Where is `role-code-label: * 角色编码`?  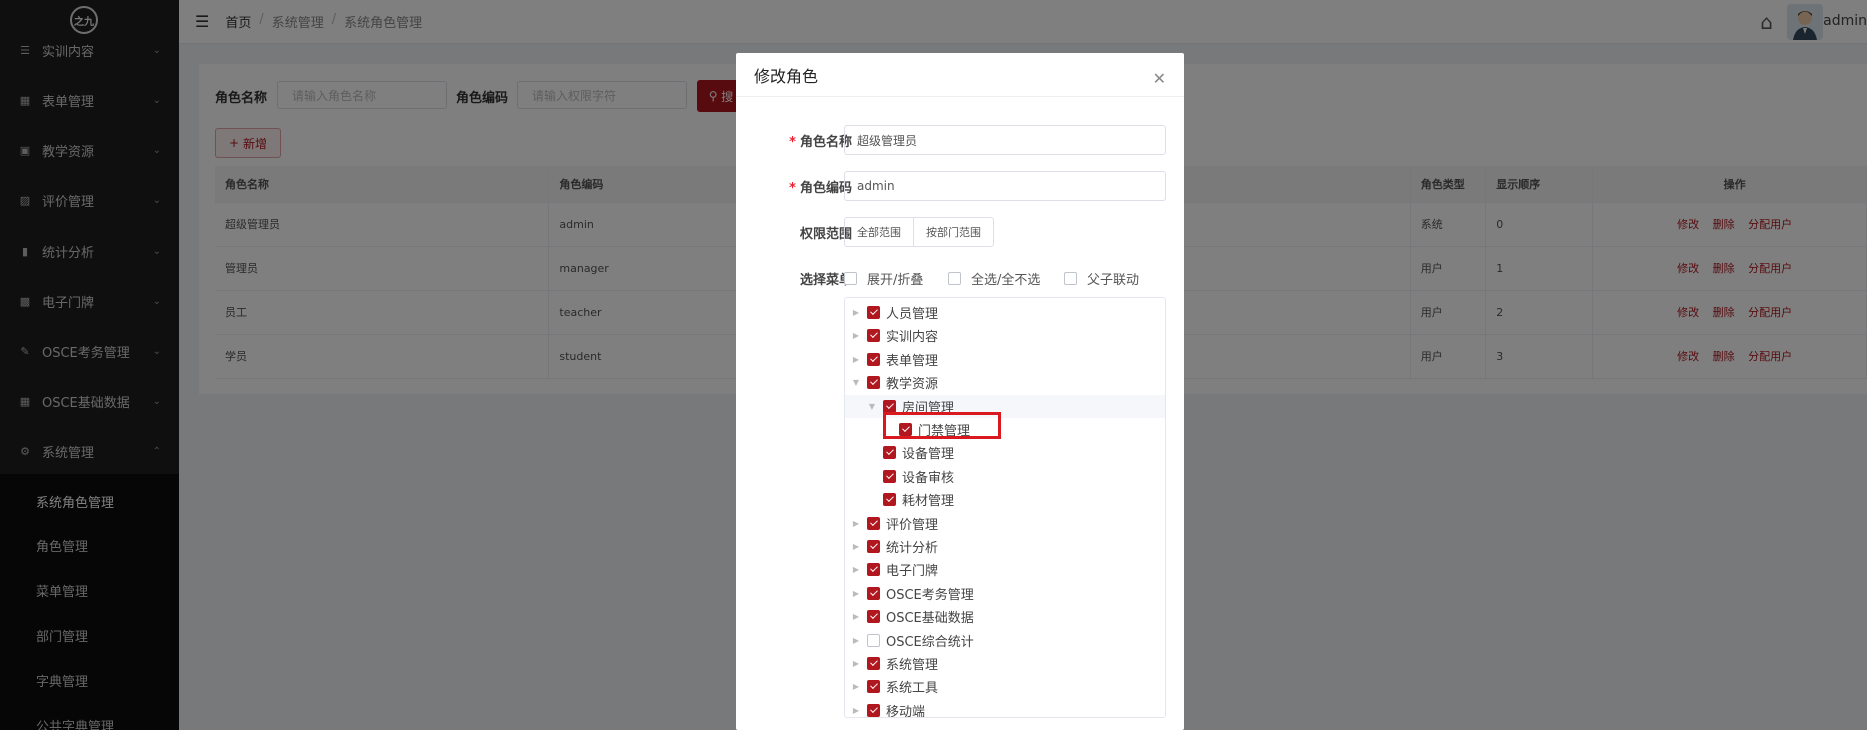 role-code-label: * 角色编码 is located at coordinates (820, 188).